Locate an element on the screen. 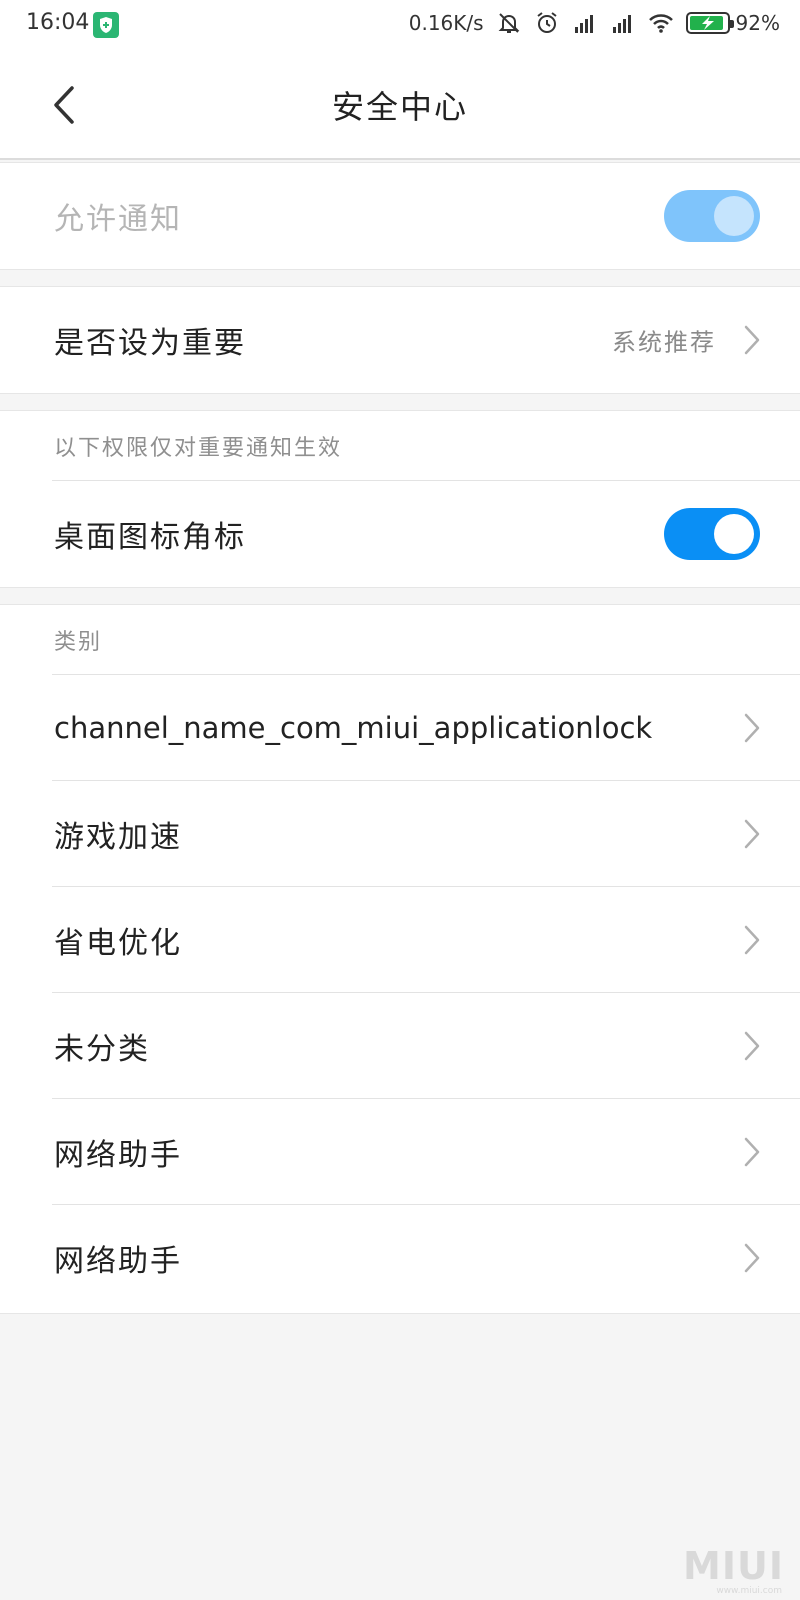 The height and width of the screenshot is (1600, 800). alarm-icon is located at coordinates (546, 22).